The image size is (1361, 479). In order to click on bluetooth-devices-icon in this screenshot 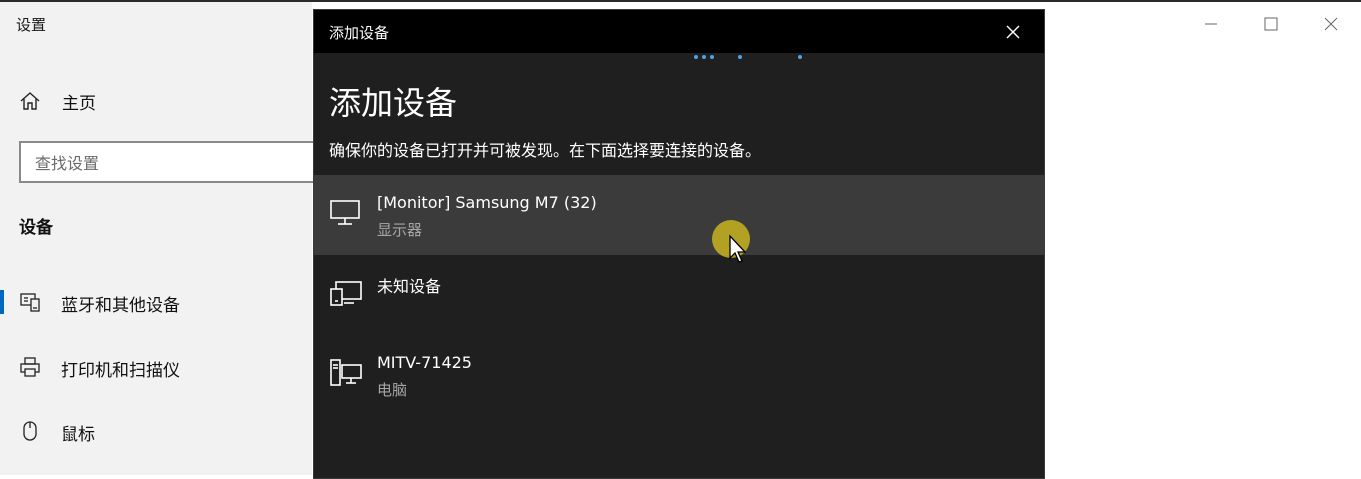, I will do `click(30, 302)`.